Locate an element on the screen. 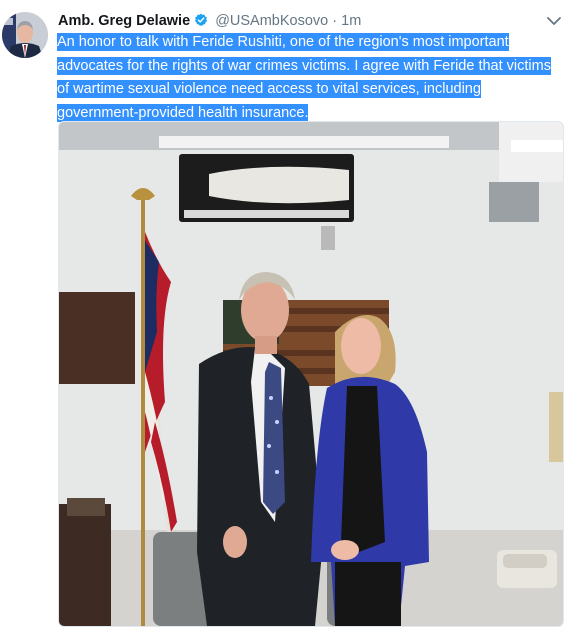 The height and width of the screenshot is (631, 573). author-handle: @USAmbKosovo is located at coordinates (271, 21).